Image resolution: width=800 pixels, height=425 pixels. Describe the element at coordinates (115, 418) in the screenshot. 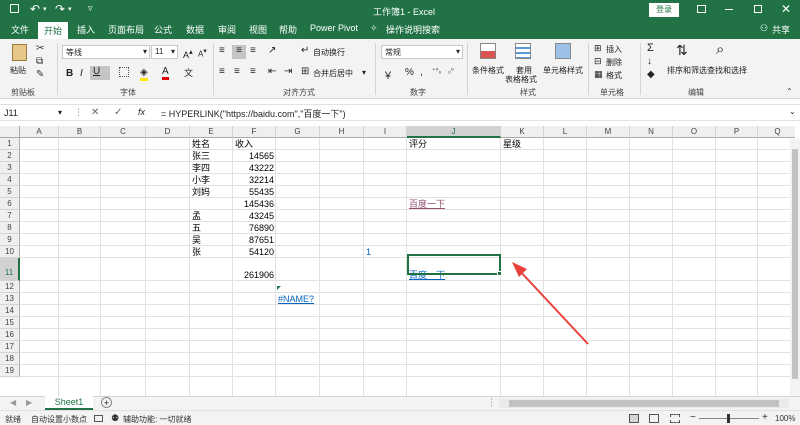

I see `accessibility-icon: ⚉` at that location.